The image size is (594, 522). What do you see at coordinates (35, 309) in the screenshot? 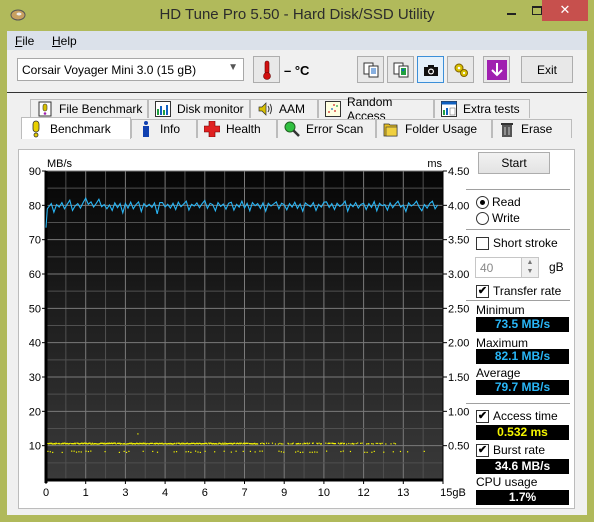
I see `y-tick-label: 50` at bounding box center [35, 309].